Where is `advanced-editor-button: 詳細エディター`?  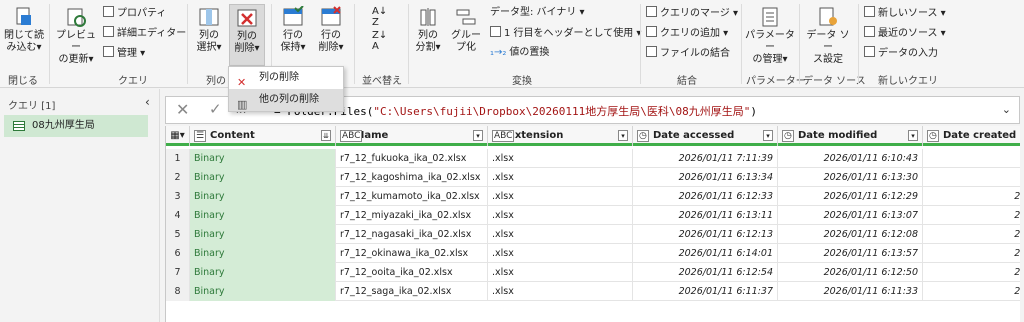
advanced-editor-button: 詳細エディター is located at coordinates (144, 33).